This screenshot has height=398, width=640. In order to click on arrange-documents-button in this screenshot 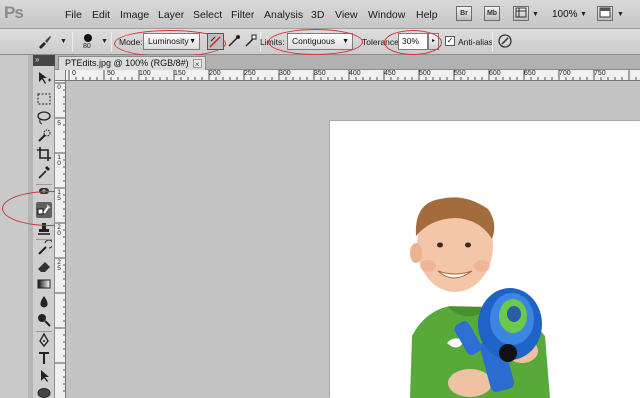, I will do `click(605, 13)`.